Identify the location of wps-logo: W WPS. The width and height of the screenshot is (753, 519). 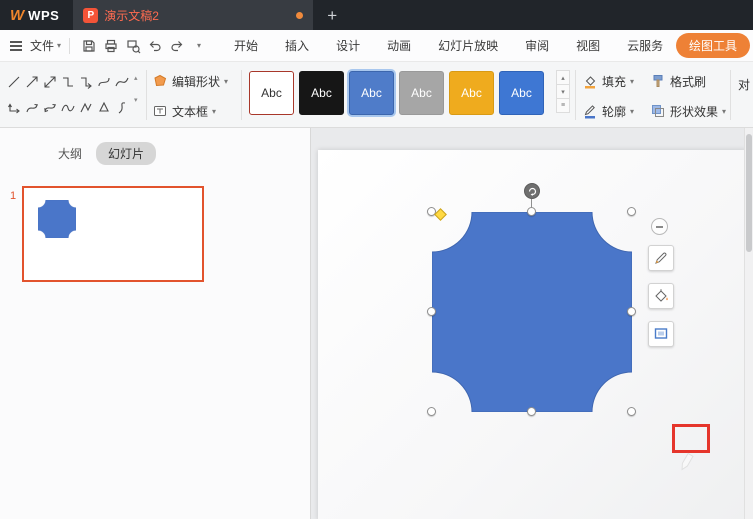
(36, 15).